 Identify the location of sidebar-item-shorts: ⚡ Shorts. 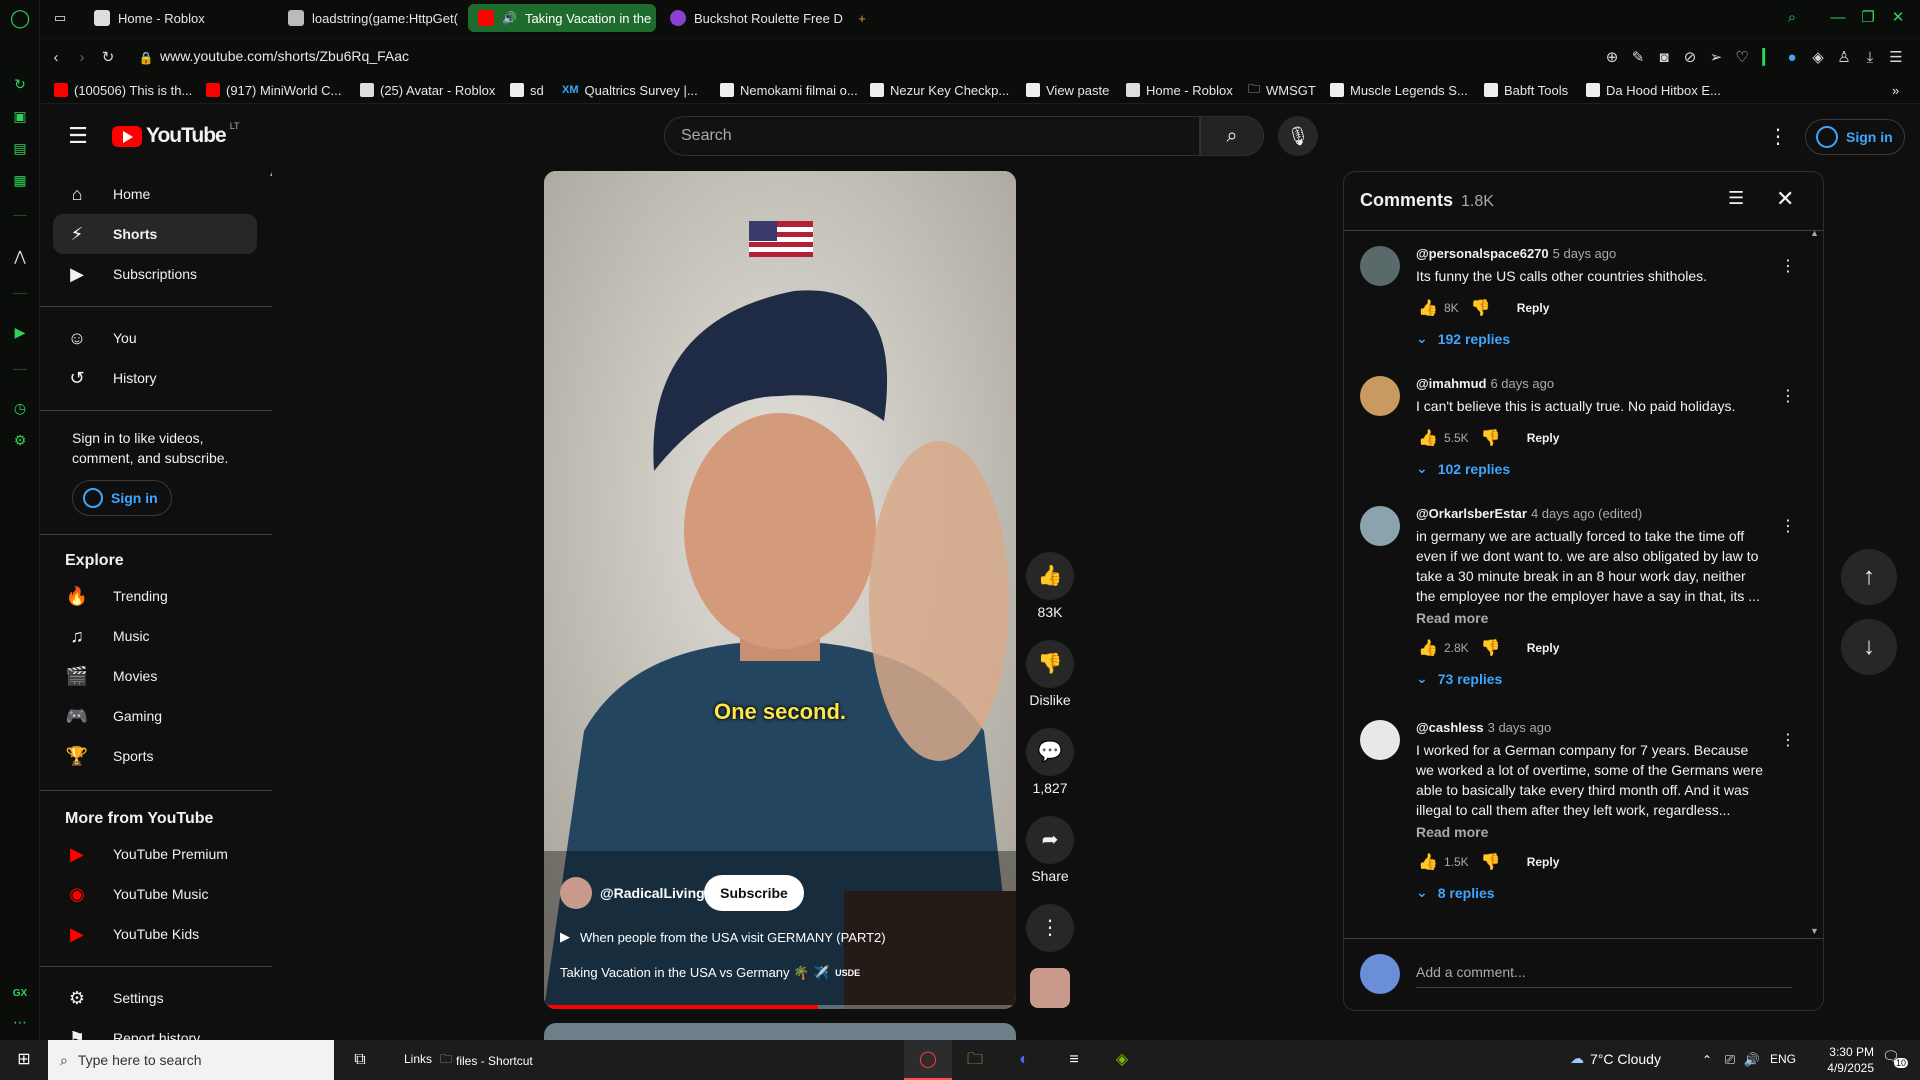
(155, 234).